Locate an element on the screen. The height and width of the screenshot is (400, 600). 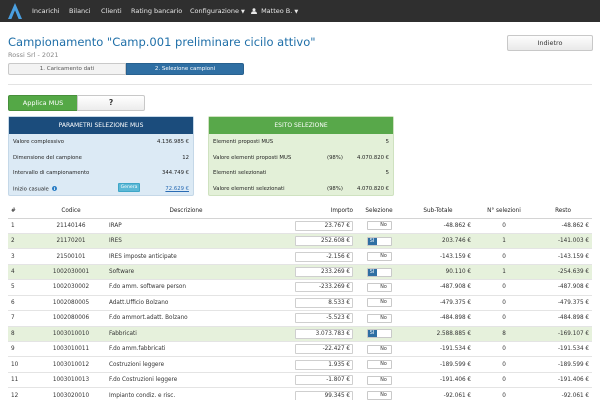
nav-item-incarichi: Incarichi is located at coordinates (46, 11).